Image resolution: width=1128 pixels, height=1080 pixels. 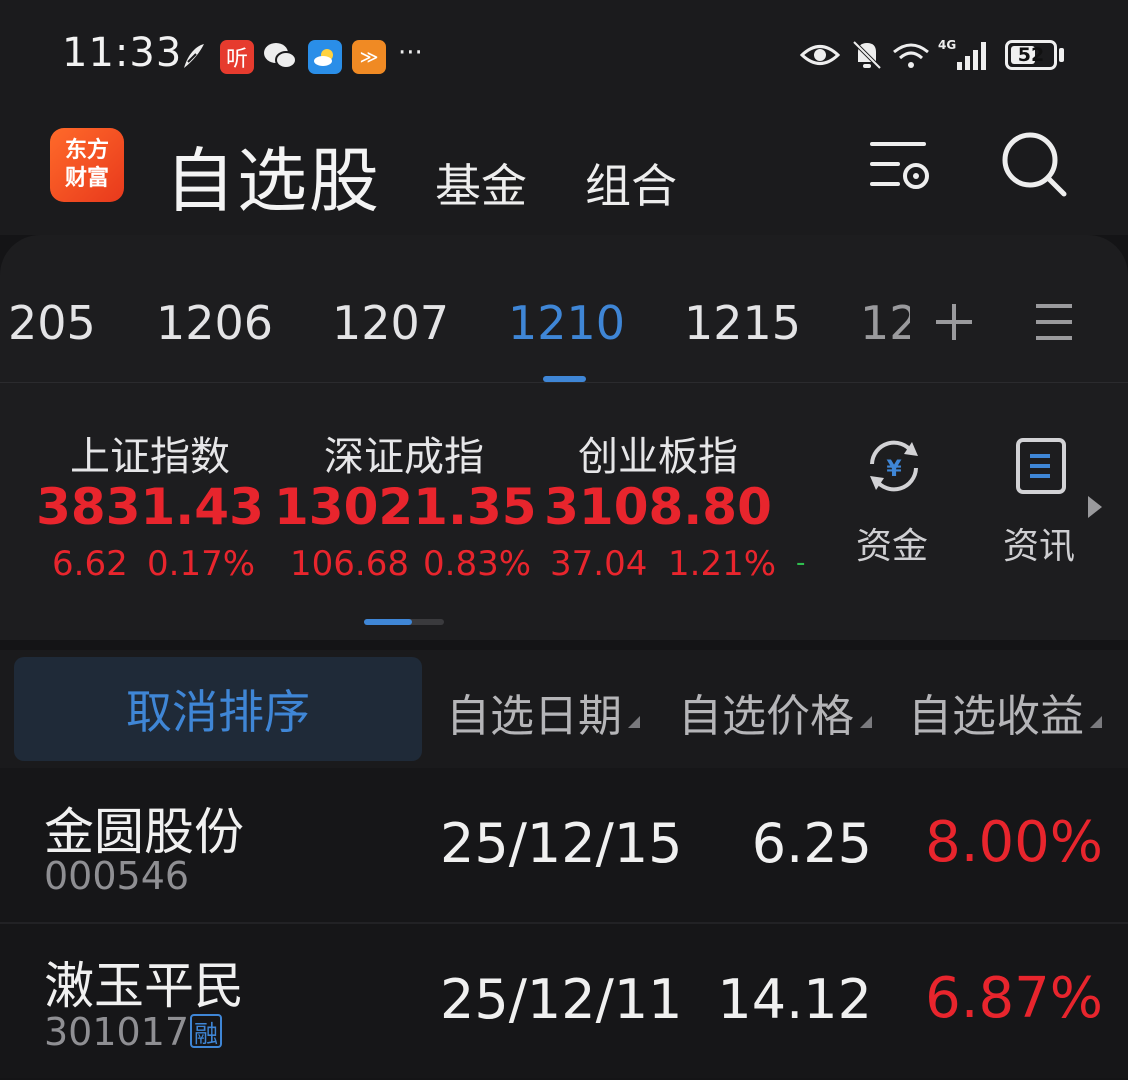 I want to click on group-tab: 1207, so click(x=390, y=323).